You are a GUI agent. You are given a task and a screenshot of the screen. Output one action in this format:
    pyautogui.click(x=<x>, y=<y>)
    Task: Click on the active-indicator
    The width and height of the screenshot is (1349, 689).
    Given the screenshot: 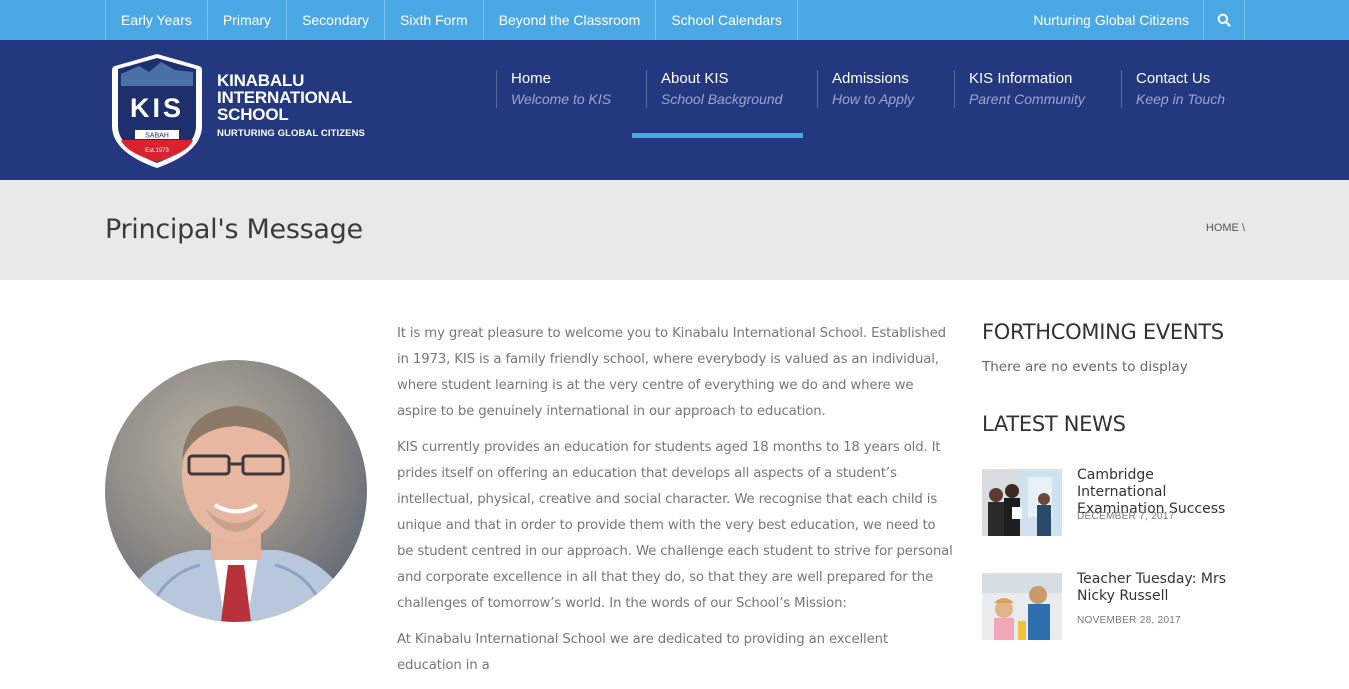 What is the action you would take?
    pyautogui.click(x=717, y=135)
    